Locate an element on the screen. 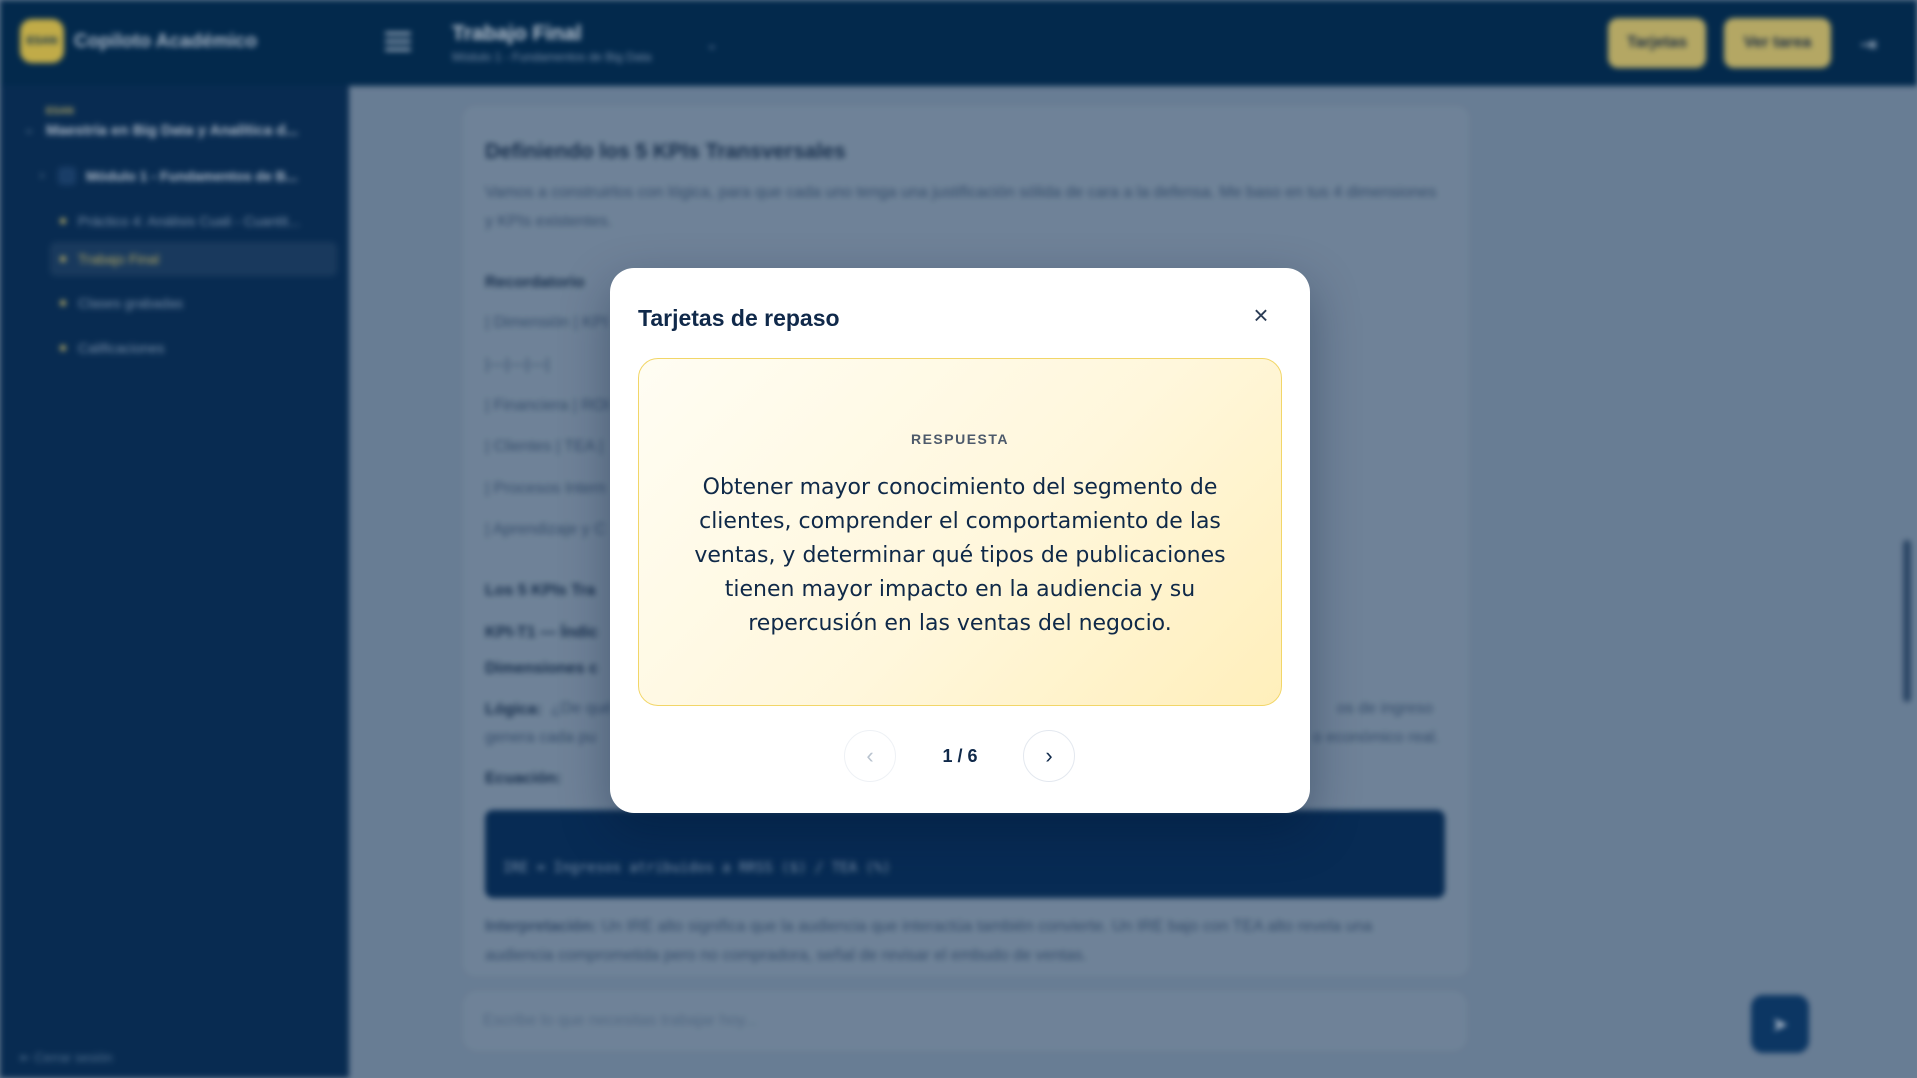 This screenshot has height=1078, width=1917. chevron-right-icon: › is located at coordinates (1049, 755).